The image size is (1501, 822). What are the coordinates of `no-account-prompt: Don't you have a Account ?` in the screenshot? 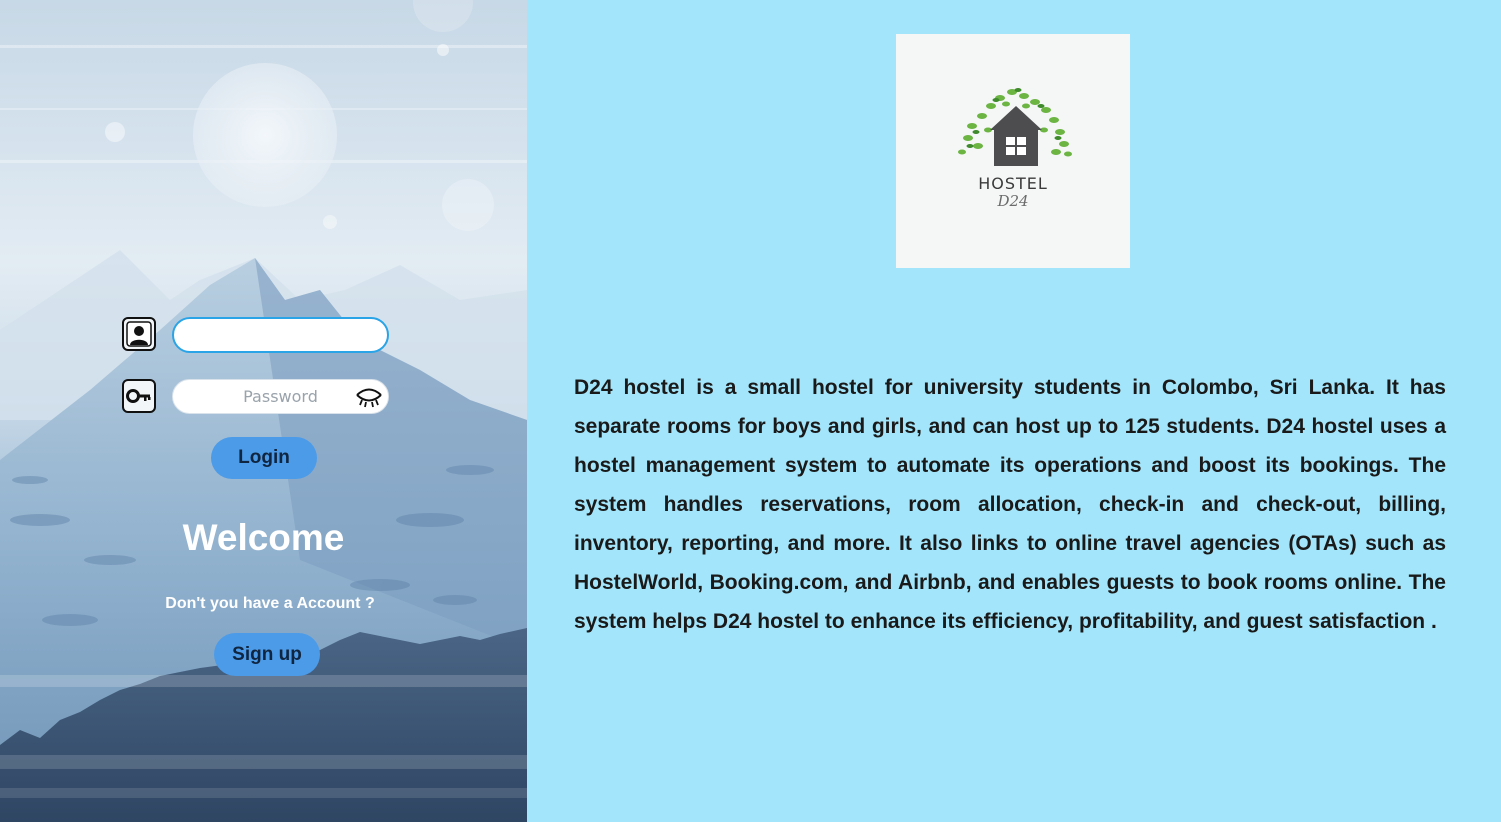 It's located at (270, 603).